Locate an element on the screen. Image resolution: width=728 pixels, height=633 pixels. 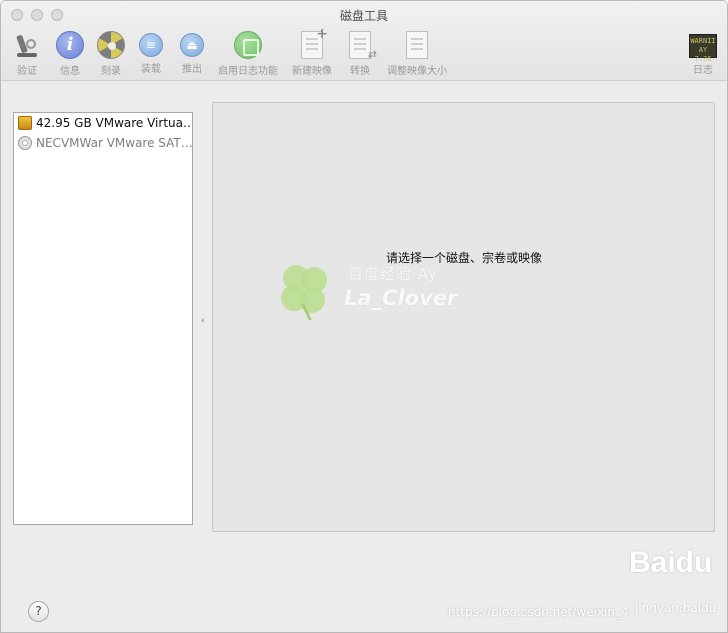
convert-button: ⇄ 转换 is located at coordinates (363, 54).